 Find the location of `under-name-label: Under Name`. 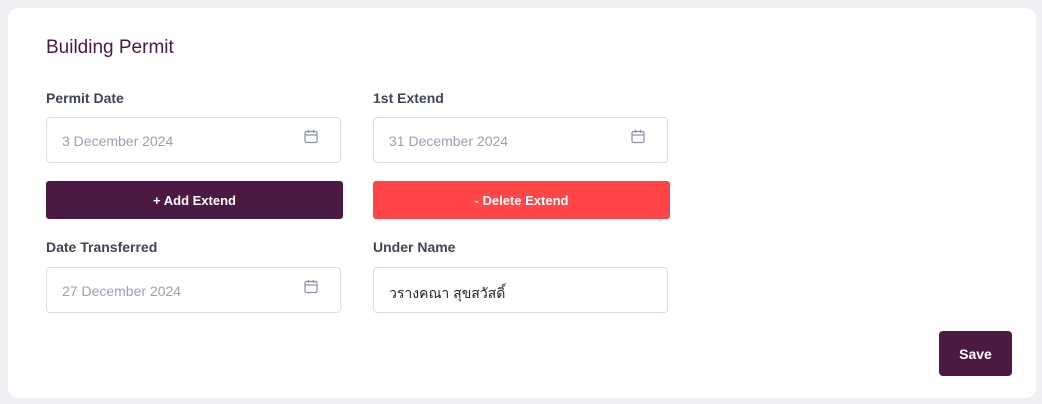

under-name-label: Under Name is located at coordinates (414, 247).